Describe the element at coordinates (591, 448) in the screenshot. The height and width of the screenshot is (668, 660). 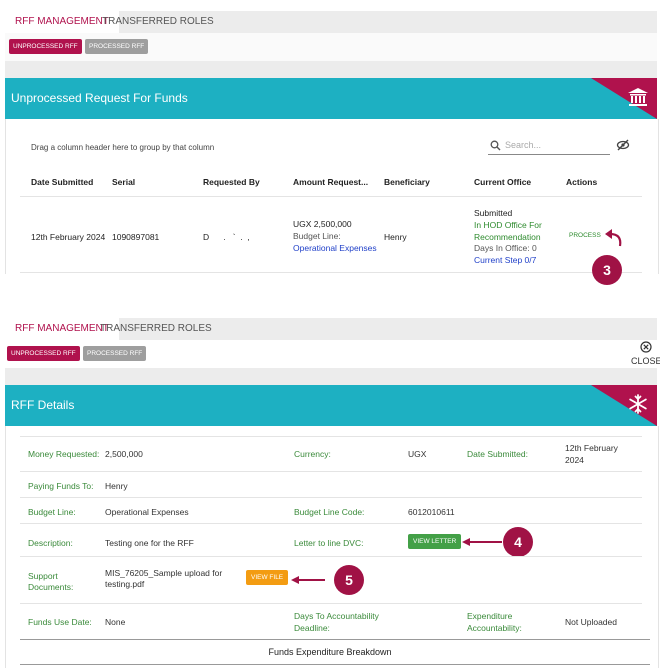
I see `date-submitted-line1: 12th February` at that location.